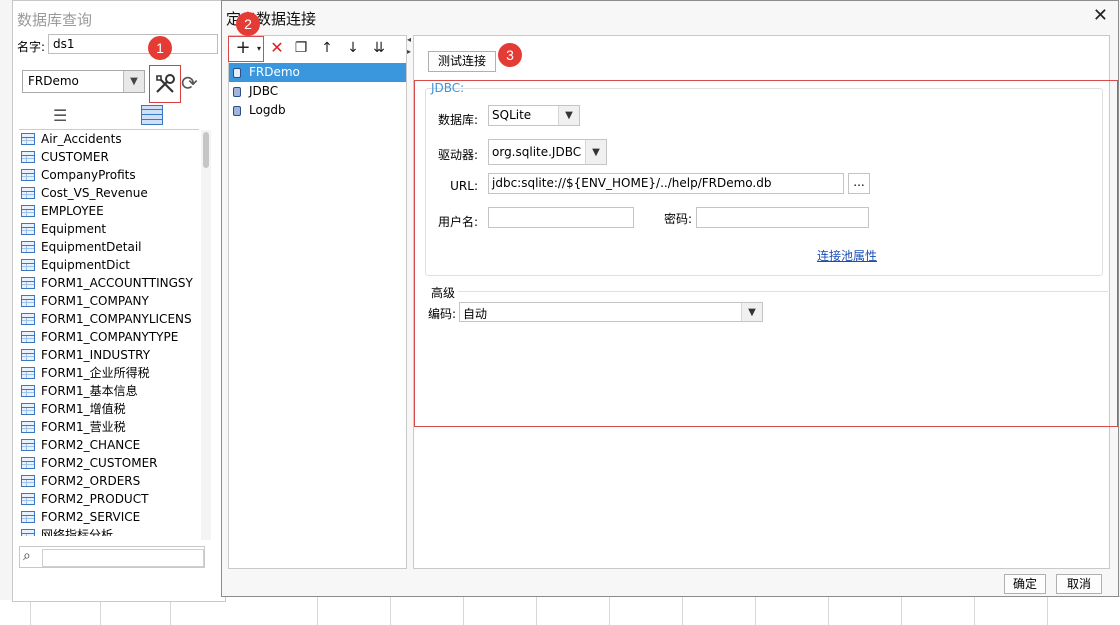 This screenshot has width=1120, height=625. I want to click on table-name: FORM1_企业所得税, so click(95, 373).